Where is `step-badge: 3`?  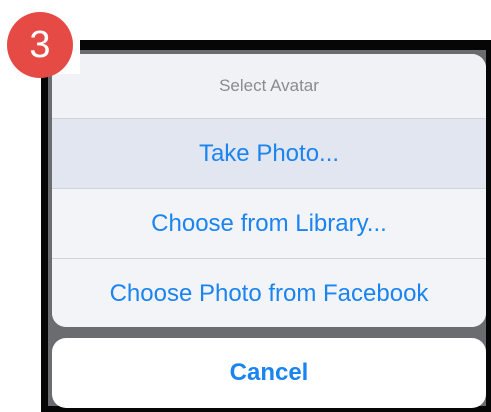 step-badge: 3 is located at coordinates (40, 45).